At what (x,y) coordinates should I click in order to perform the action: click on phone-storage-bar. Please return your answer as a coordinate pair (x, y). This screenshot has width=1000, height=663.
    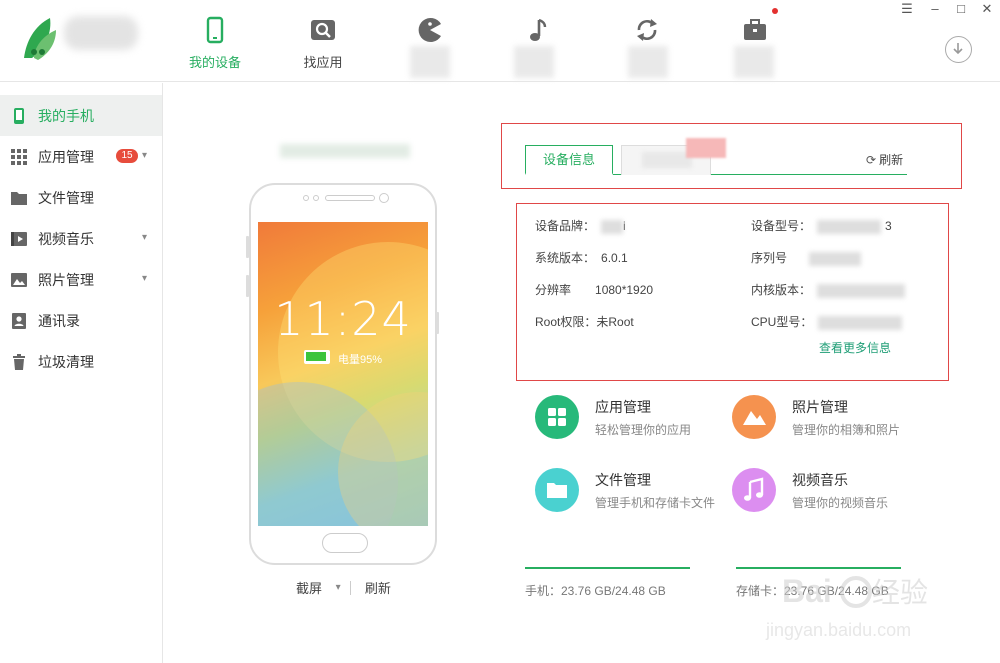
    Looking at the image, I should click on (607, 568).